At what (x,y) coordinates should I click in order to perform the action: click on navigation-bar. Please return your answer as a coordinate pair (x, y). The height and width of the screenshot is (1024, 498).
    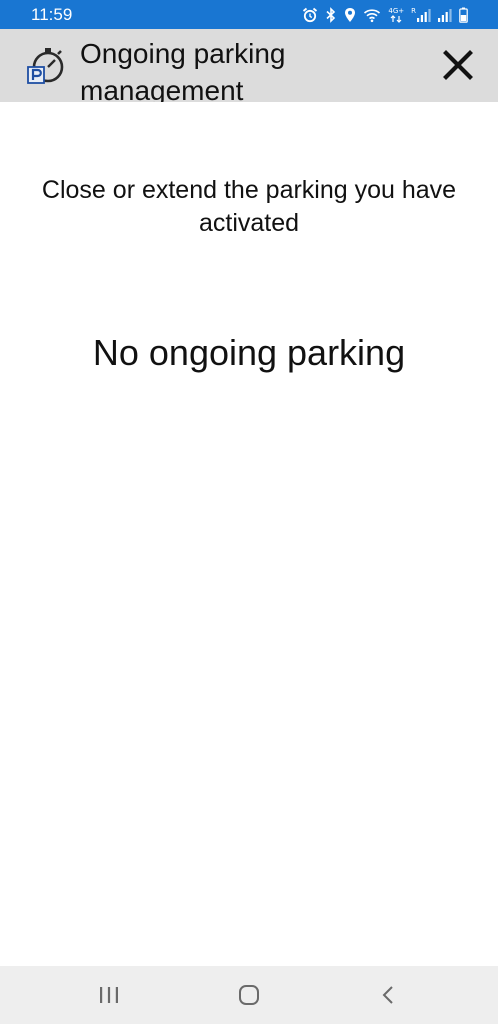
    Looking at the image, I should click on (249, 995).